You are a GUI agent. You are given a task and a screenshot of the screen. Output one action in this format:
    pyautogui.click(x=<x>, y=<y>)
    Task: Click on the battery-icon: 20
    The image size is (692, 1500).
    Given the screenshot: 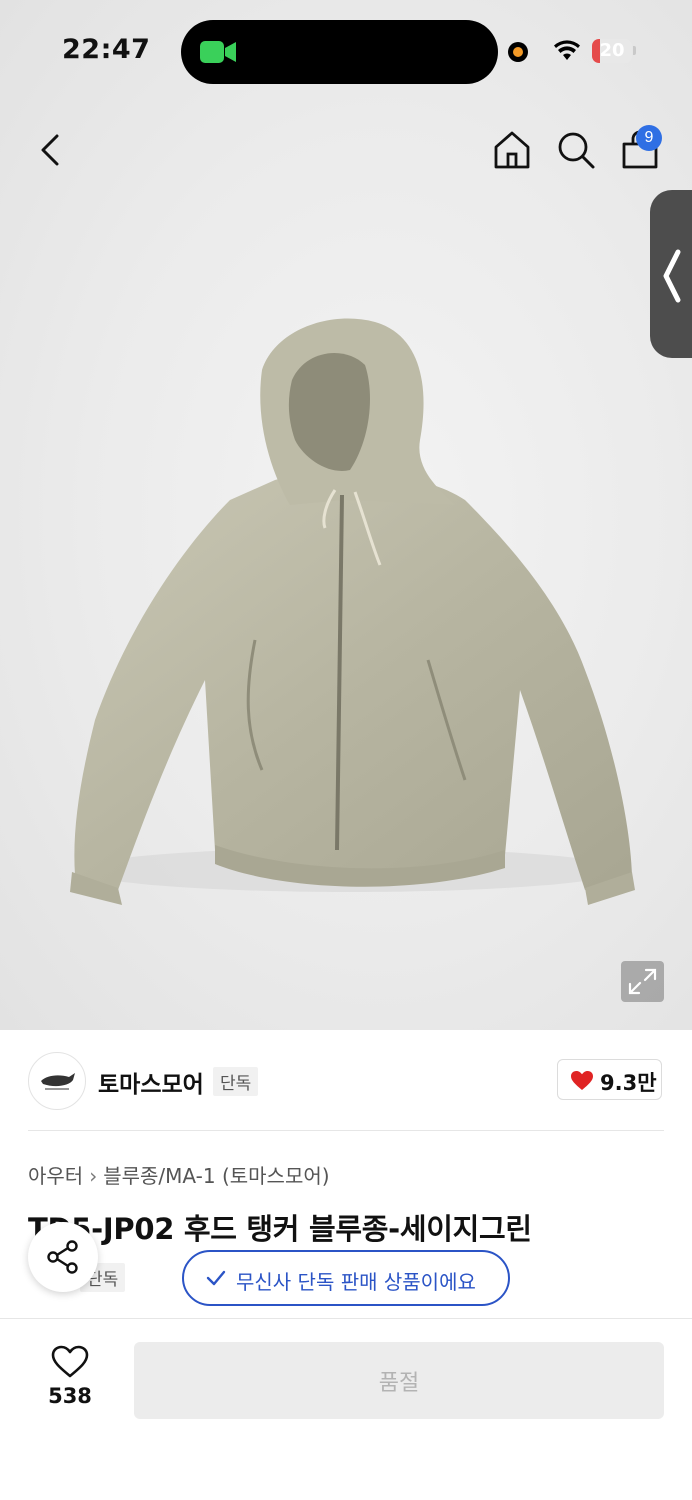 What is the action you would take?
    pyautogui.click(x=612, y=51)
    